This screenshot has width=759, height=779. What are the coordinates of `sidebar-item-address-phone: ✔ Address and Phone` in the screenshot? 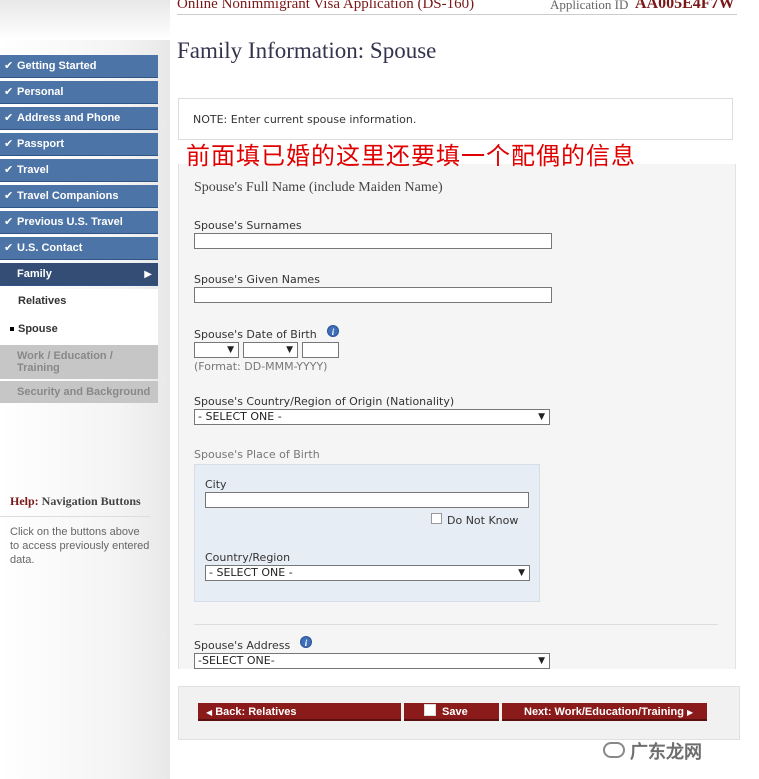 It's located at (79, 118).